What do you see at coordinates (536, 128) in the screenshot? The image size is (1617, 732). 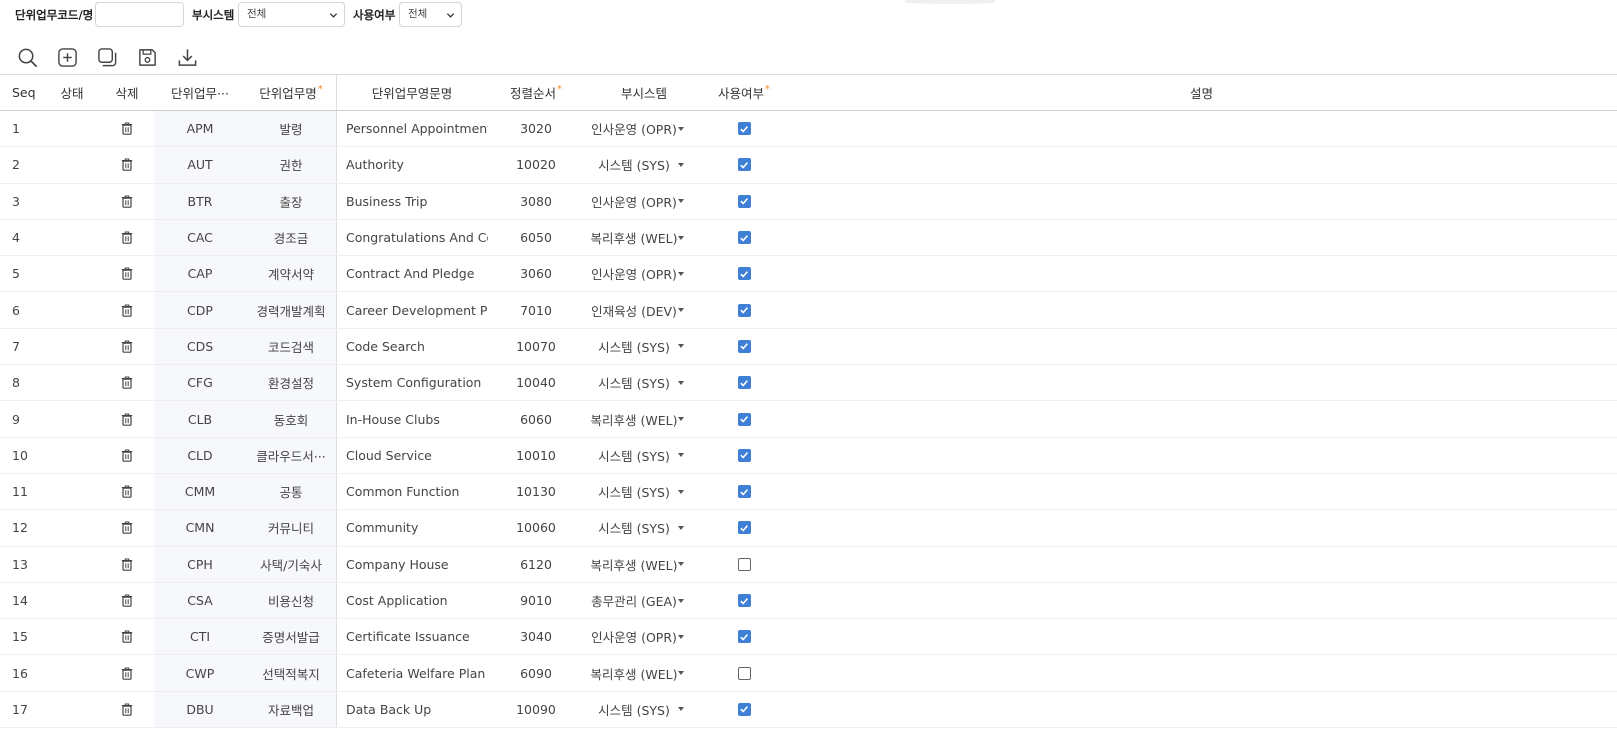 I see `cell-sort-order: 3020` at bounding box center [536, 128].